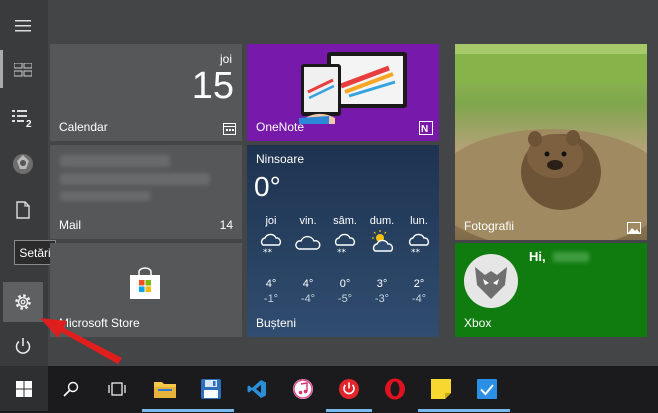  Describe the element at coordinates (70, 225) in the screenshot. I see `mail-label: Mail` at that location.